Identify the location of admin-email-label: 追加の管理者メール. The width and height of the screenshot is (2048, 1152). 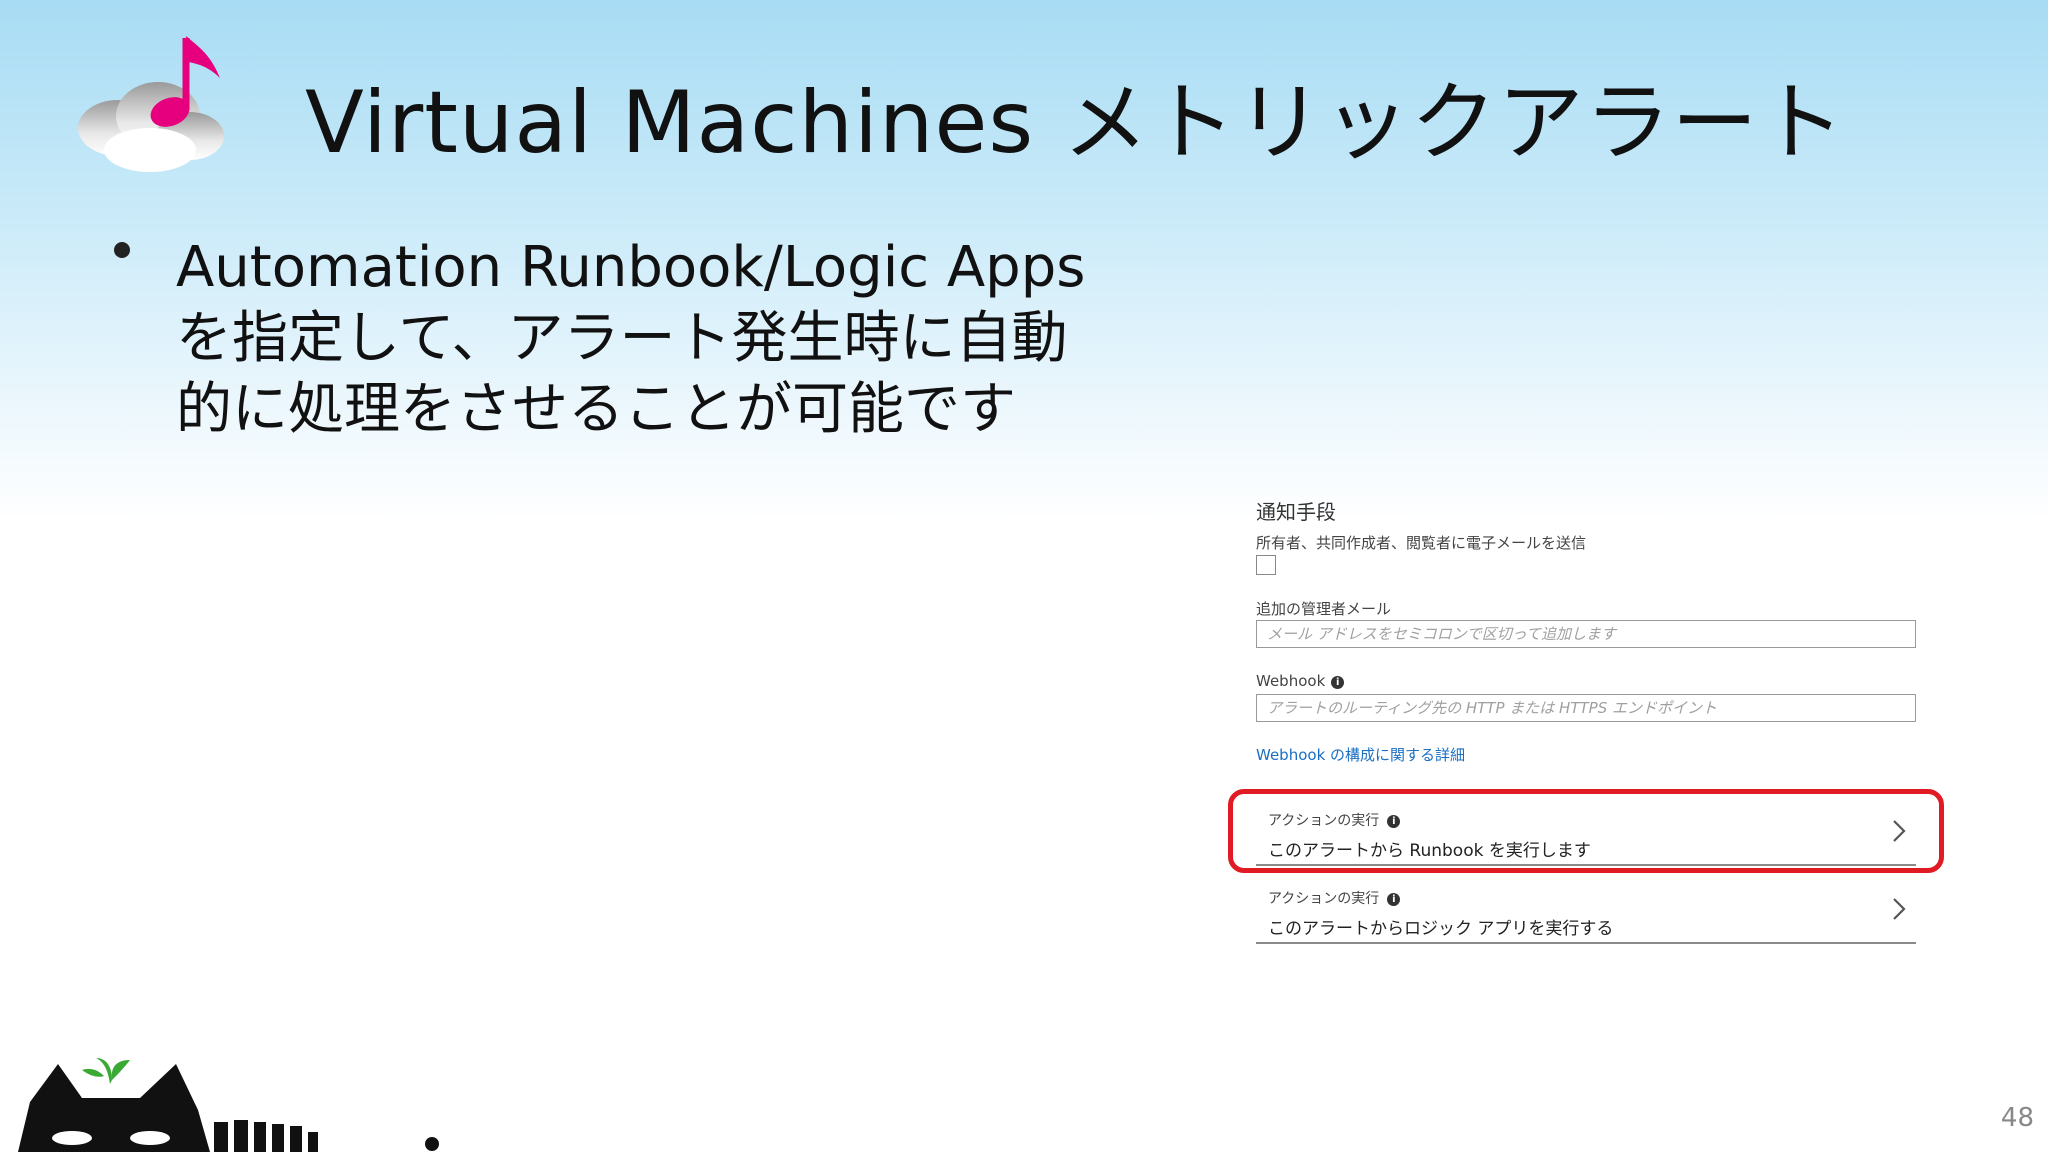
(1324, 609).